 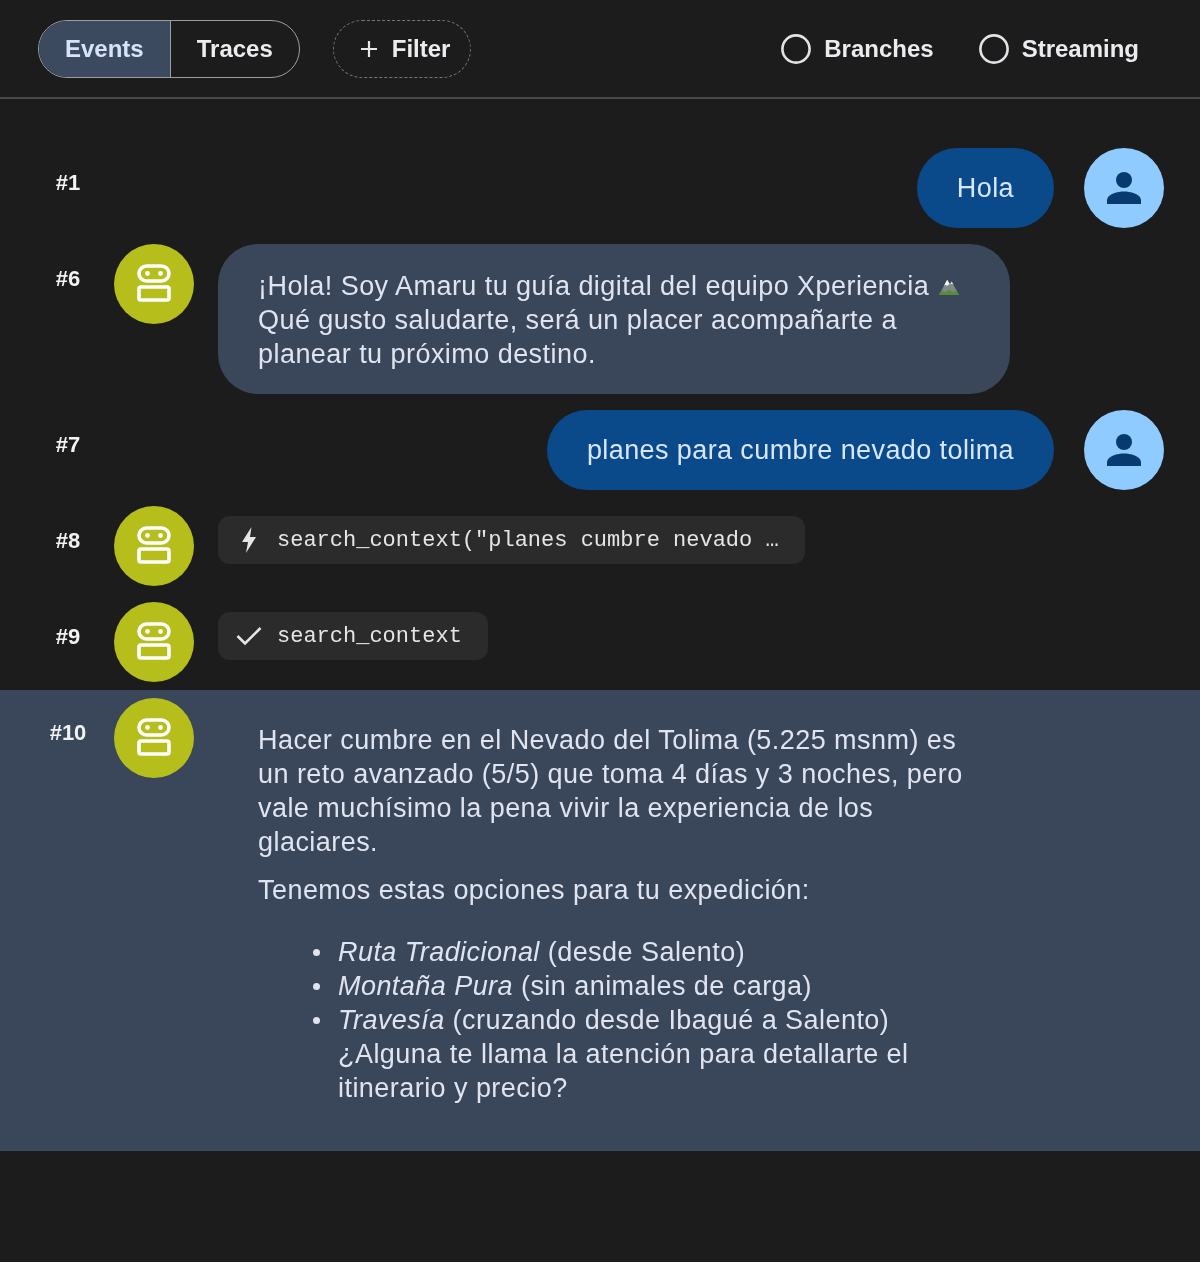 What do you see at coordinates (68, 444) in the screenshot?
I see `event-number: #7` at bounding box center [68, 444].